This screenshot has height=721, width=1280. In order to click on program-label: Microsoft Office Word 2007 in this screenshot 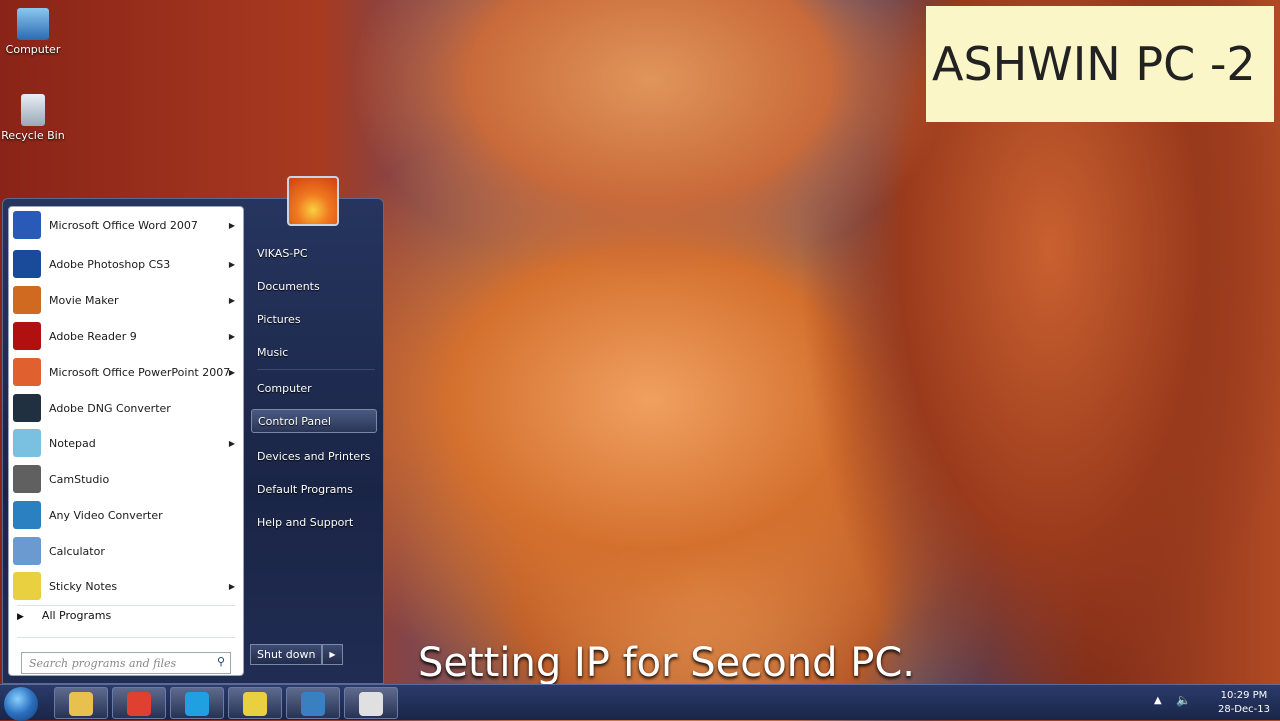, I will do `click(123, 225)`.